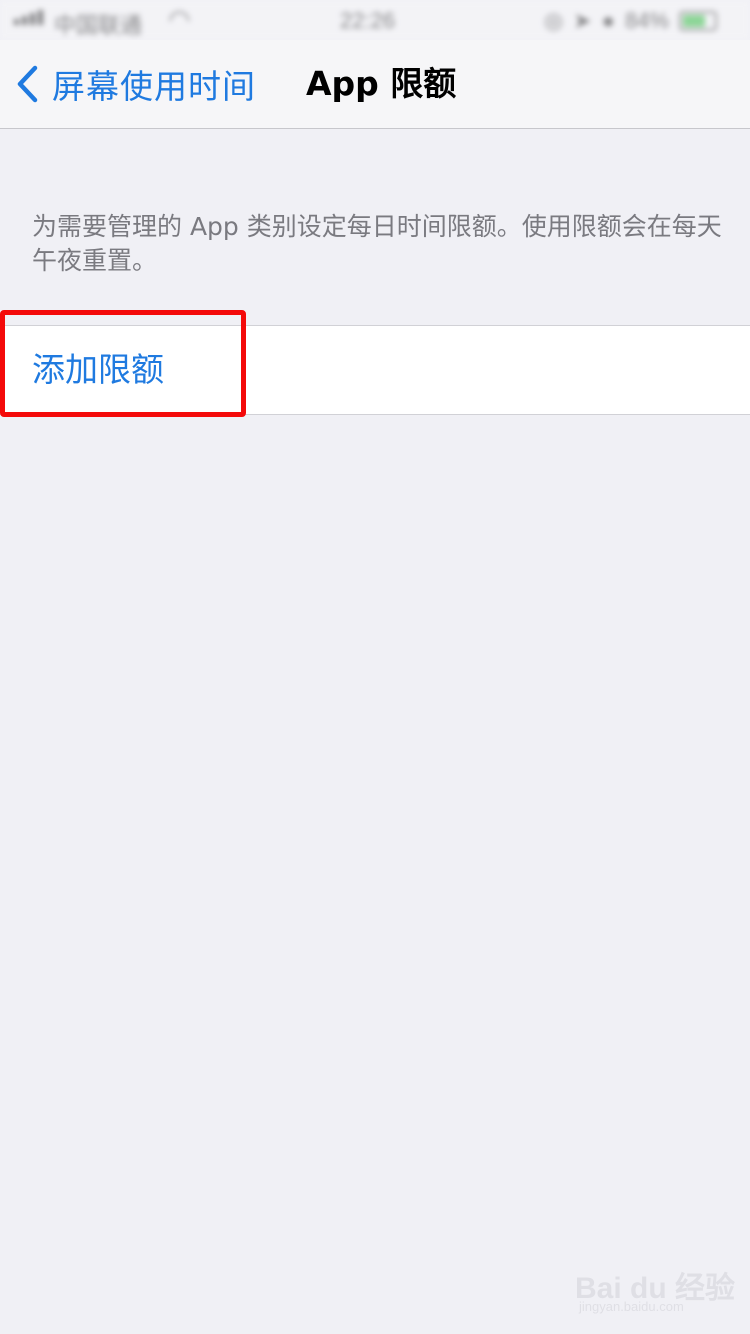 The image size is (750, 1334). I want to click on section-description: 为需要管理的 App 类别设定每日时间限额。使用限额会在每天午夜重置。, so click(377, 243).